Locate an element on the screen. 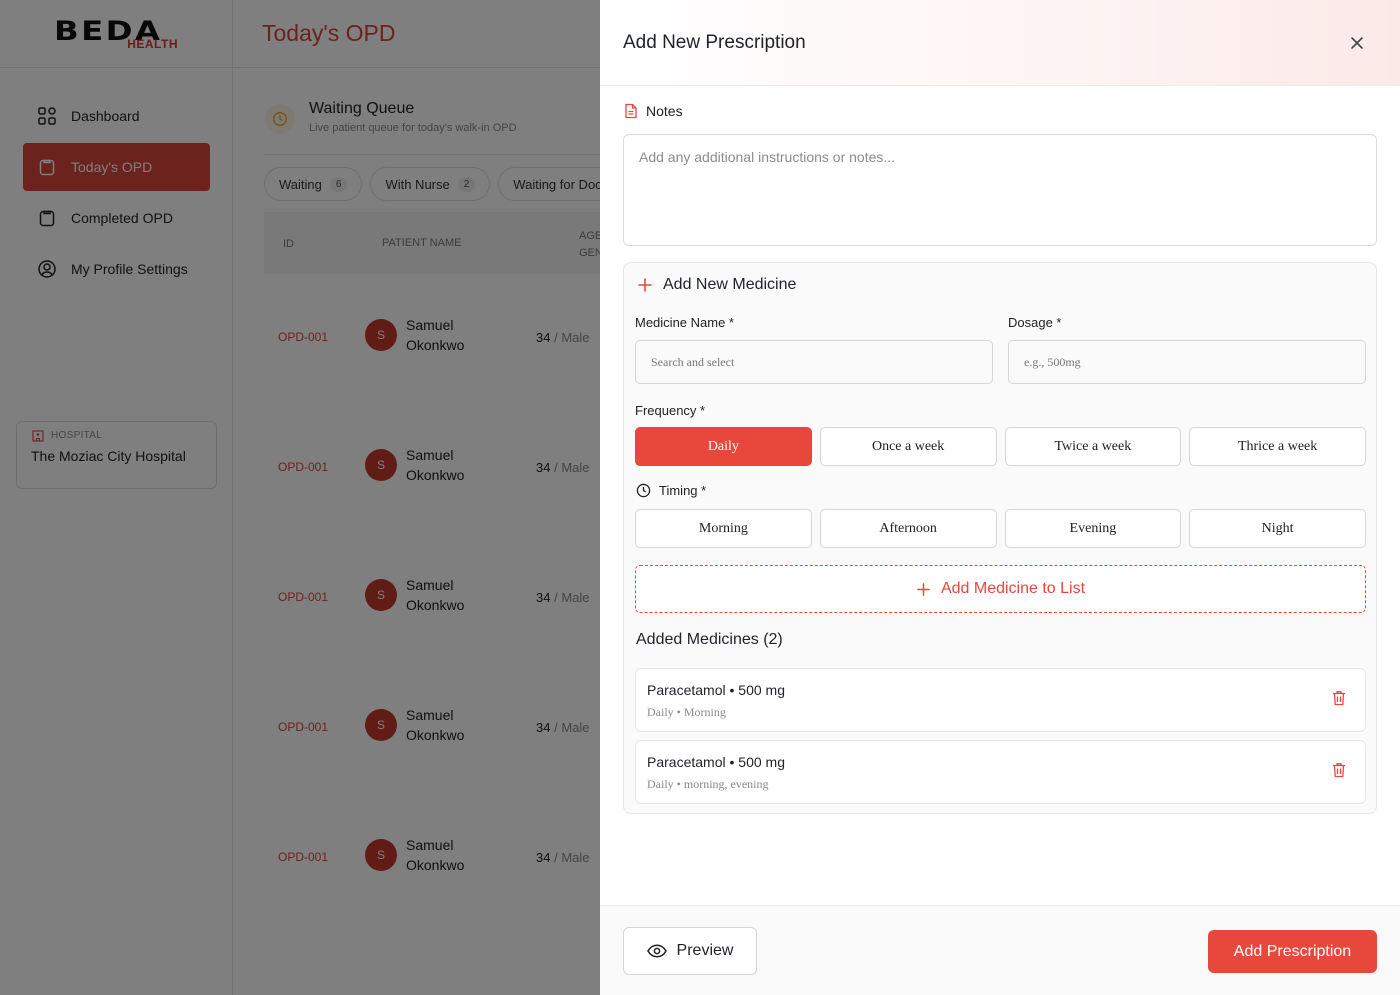 Image resolution: width=1400 pixels, height=995 pixels. timing-option-evening: Evening is located at coordinates (1093, 528).